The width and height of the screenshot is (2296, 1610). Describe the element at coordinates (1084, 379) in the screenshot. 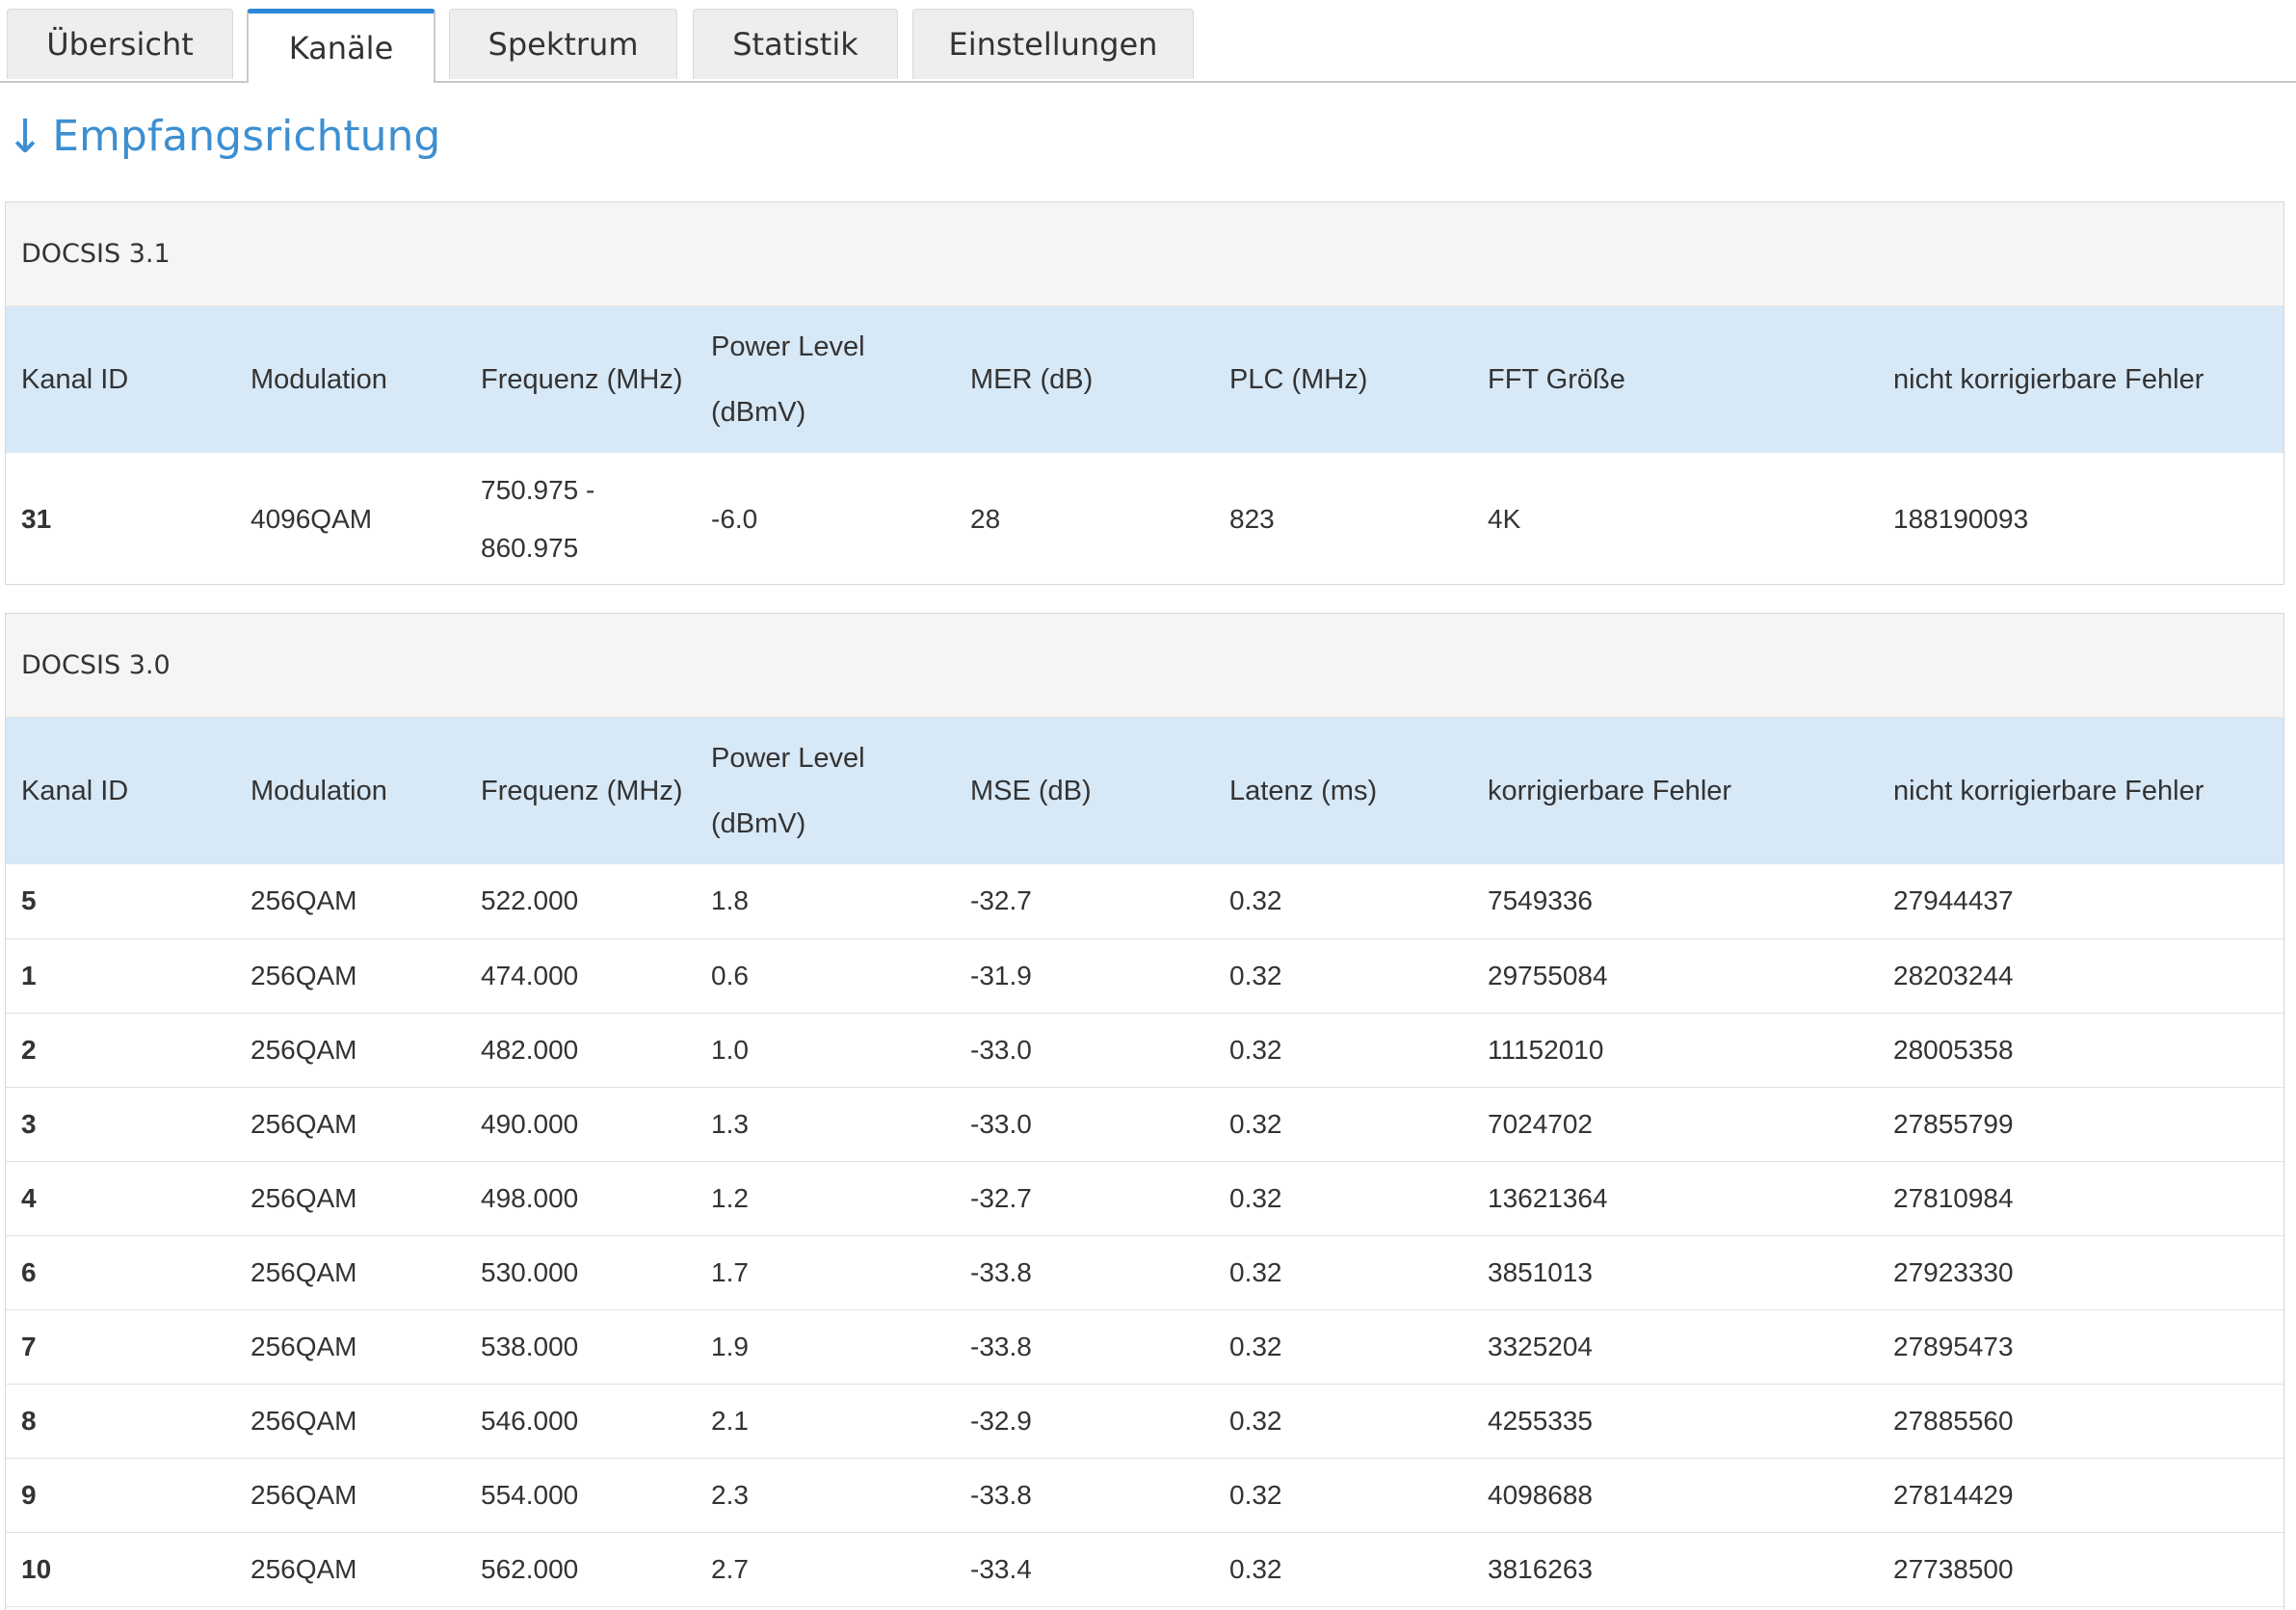

I see `column-header: MER (dB)` at that location.